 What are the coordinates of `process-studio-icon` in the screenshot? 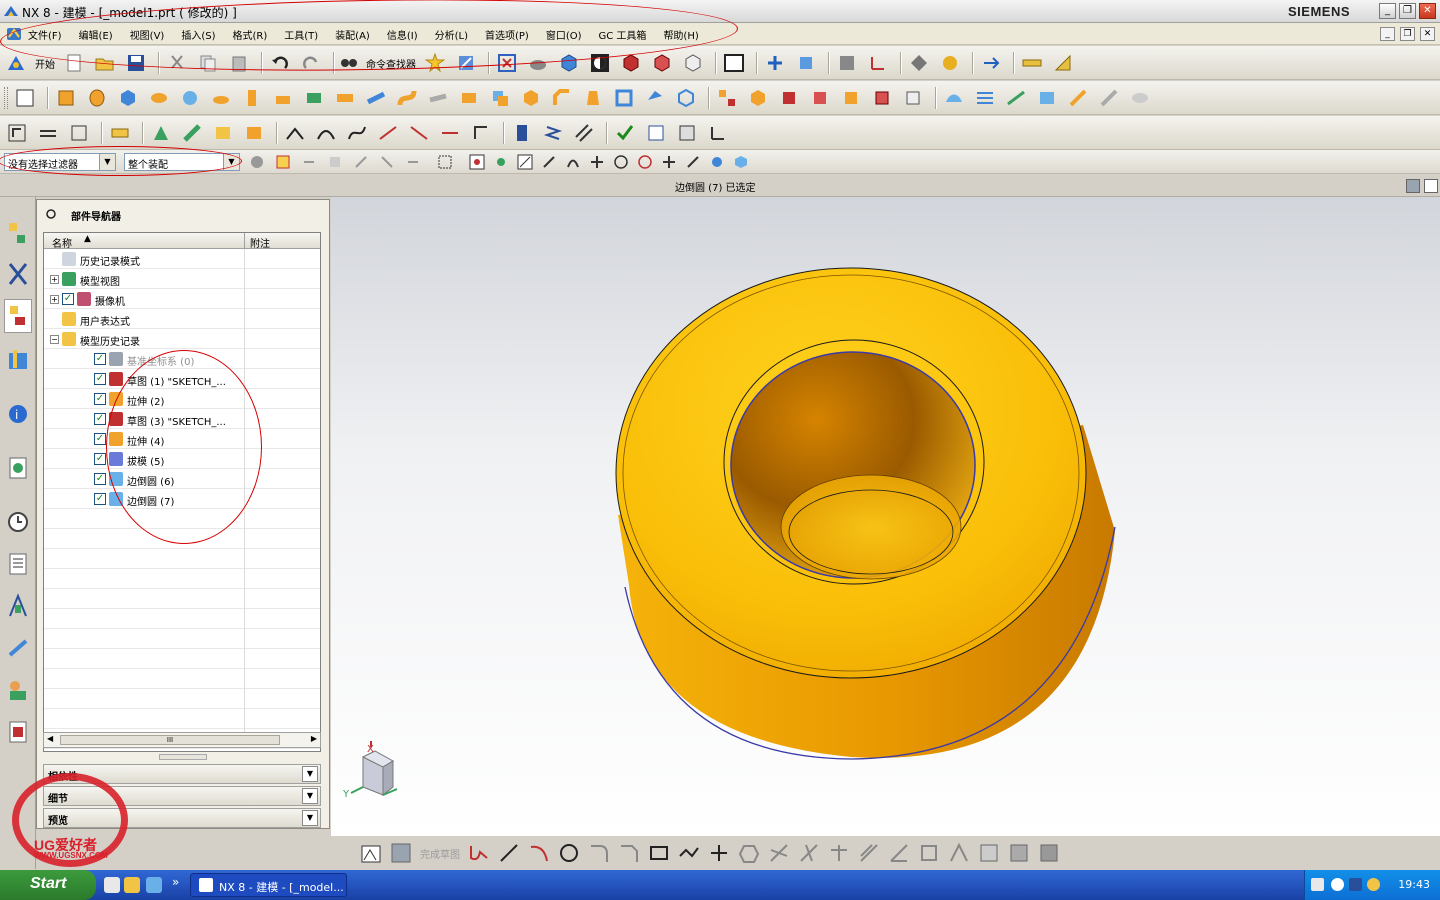 It's located at (18, 606).